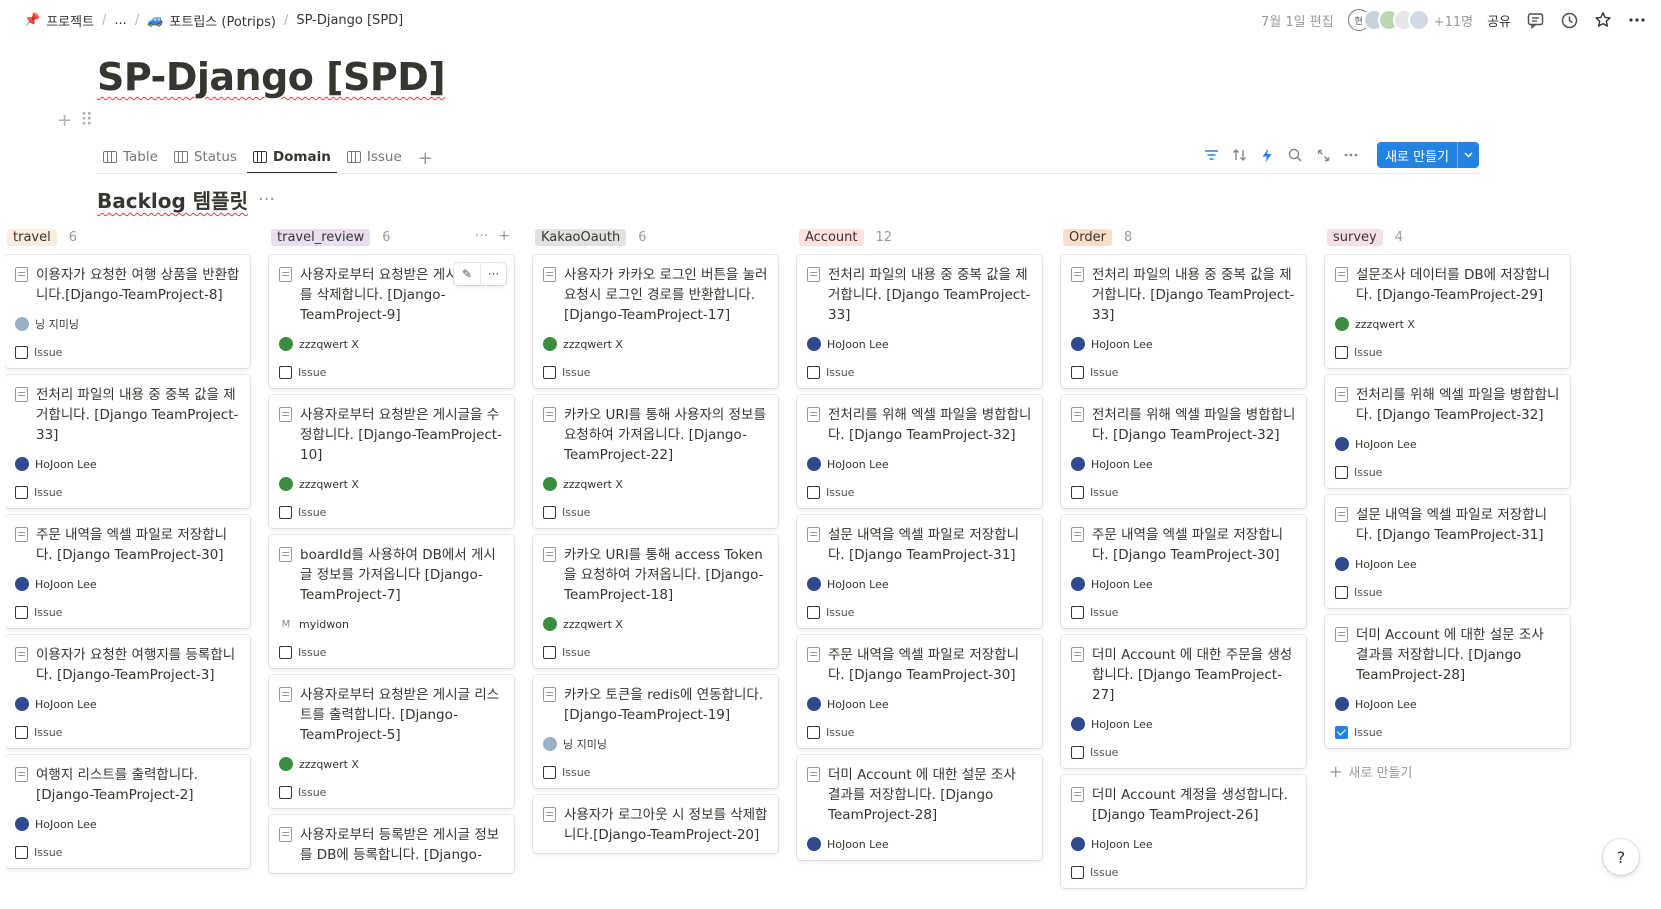  What do you see at coordinates (831, 237) in the screenshot?
I see `column-tag: Account` at bounding box center [831, 237].